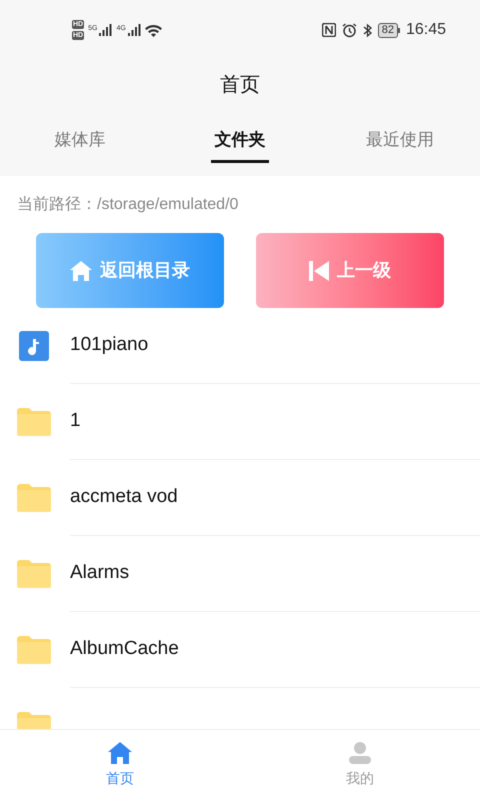 Image resolution: width=480 pixels, height=800 pixels. Describe the element at coordinates (240, 574) in the screenshot. I see `file-row: Alarms` at that location.